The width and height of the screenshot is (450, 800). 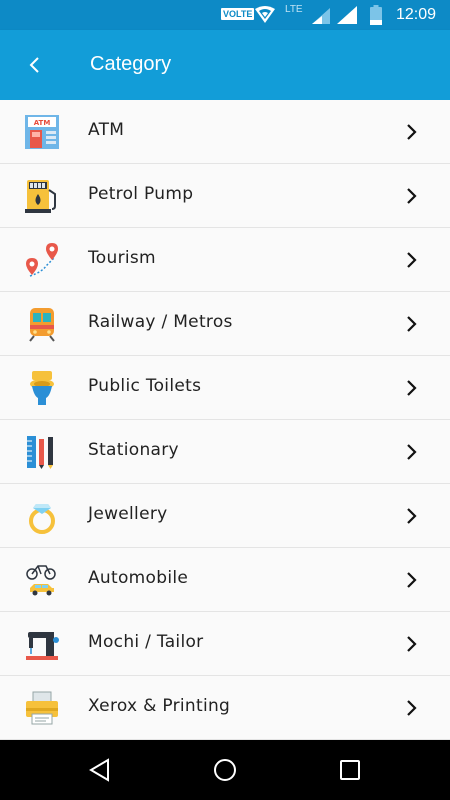 What do you see at coordinates (350, 770) in the screenshot?
I see `nav-recents-icon` at bounding box center [350, 770].